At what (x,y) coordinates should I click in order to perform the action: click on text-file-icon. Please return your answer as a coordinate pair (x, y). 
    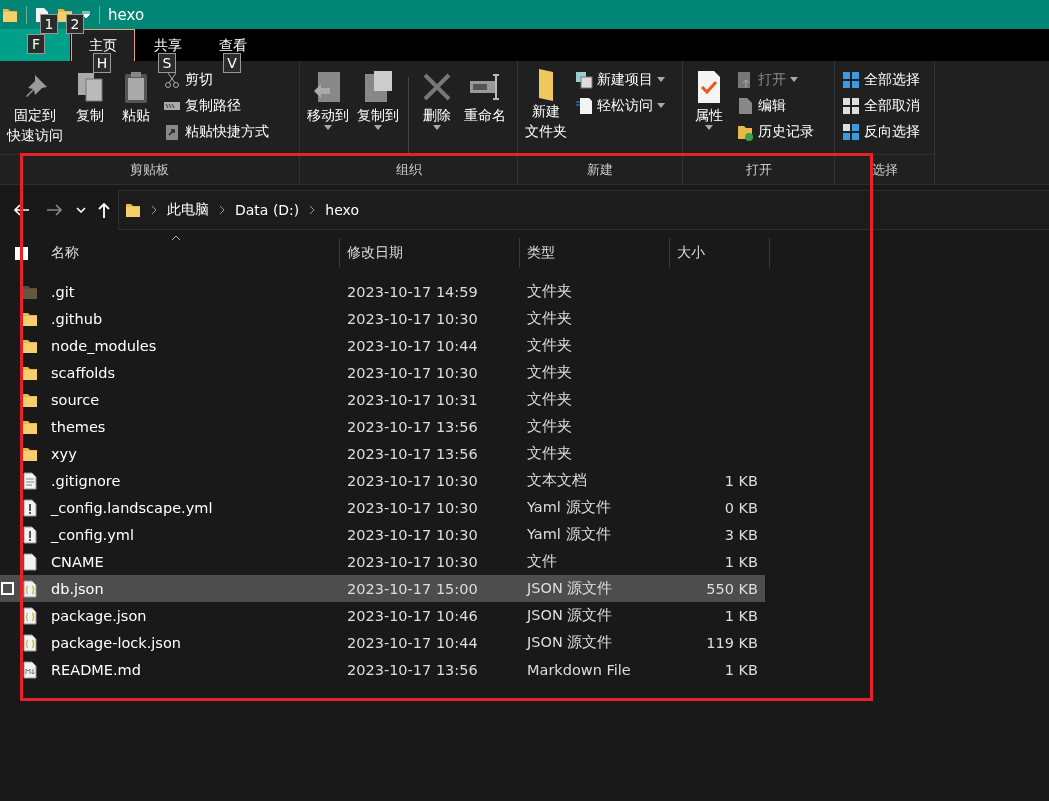
    Looking at the image, I should click on (30, 480).